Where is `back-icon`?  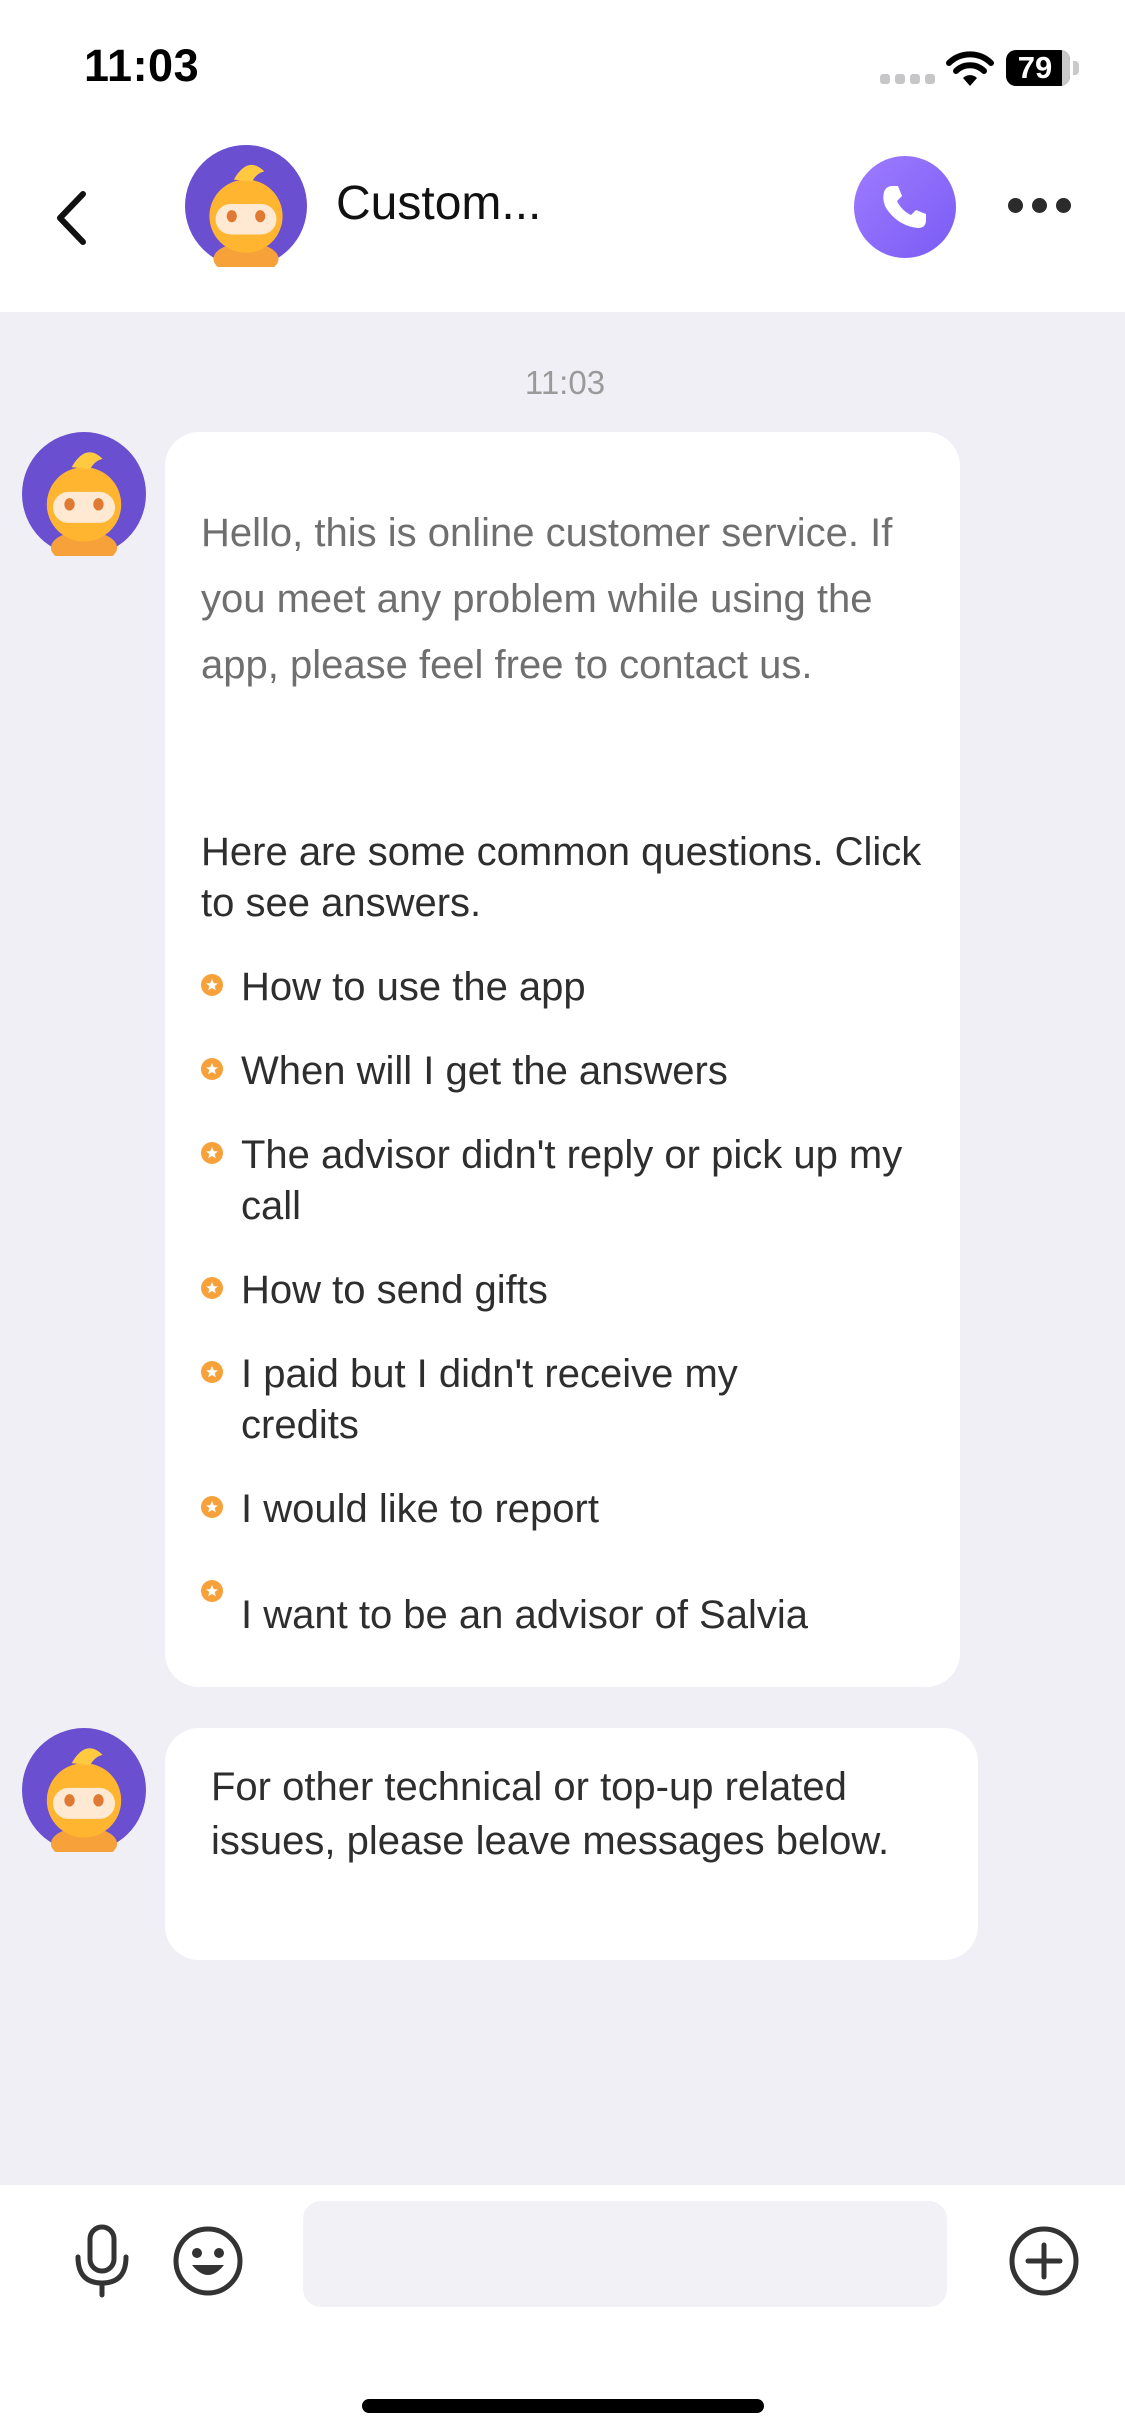
back-icon is located at coordinates (73, 218).